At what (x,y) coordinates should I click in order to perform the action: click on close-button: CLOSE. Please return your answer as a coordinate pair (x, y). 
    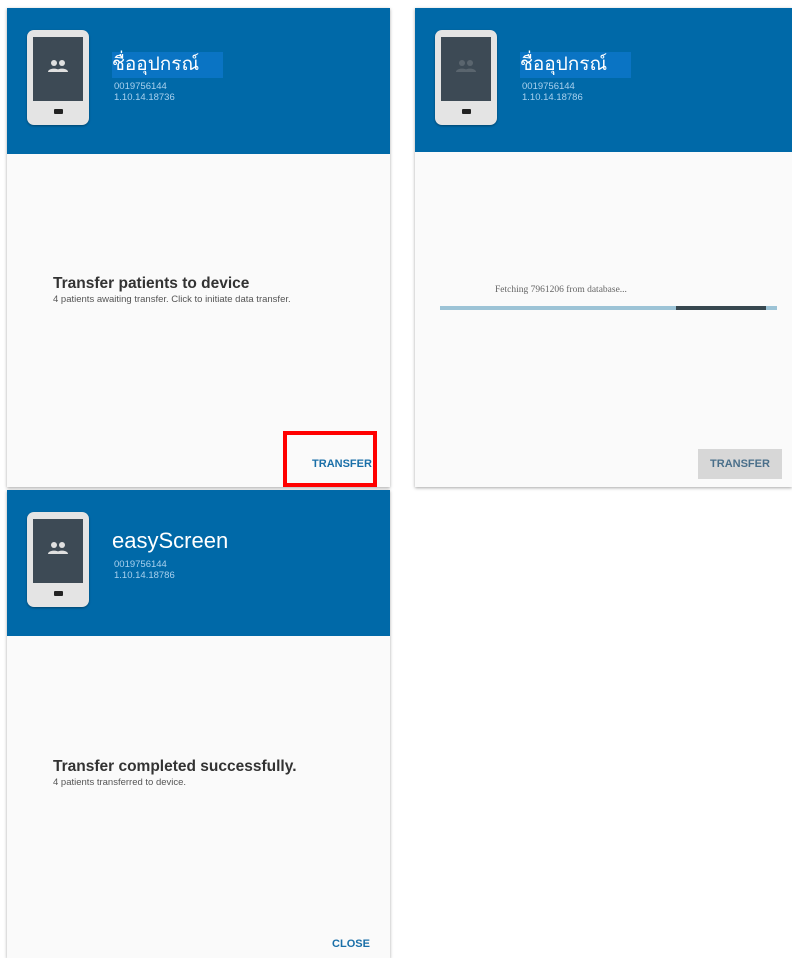
    Looking at the image, I should click on (351, 943).